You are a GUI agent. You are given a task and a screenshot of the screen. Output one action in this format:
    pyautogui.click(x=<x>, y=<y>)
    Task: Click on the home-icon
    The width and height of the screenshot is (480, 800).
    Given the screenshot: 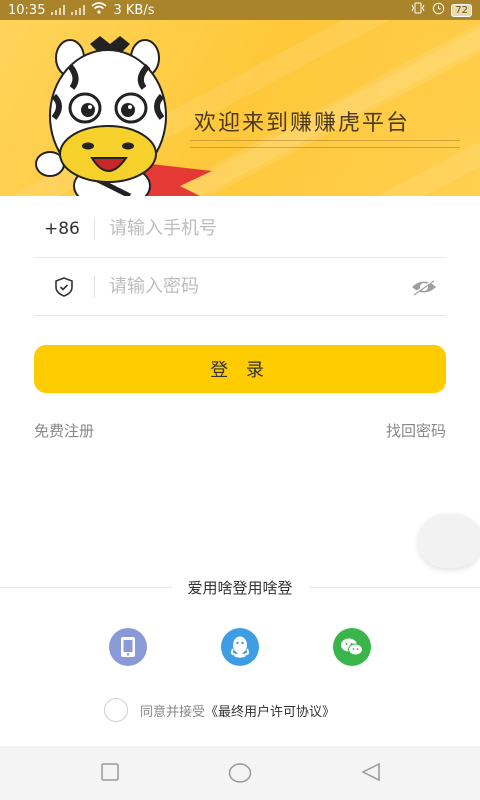 What is the action you would take?
    pyautogui.click(x=240, y=775)
    